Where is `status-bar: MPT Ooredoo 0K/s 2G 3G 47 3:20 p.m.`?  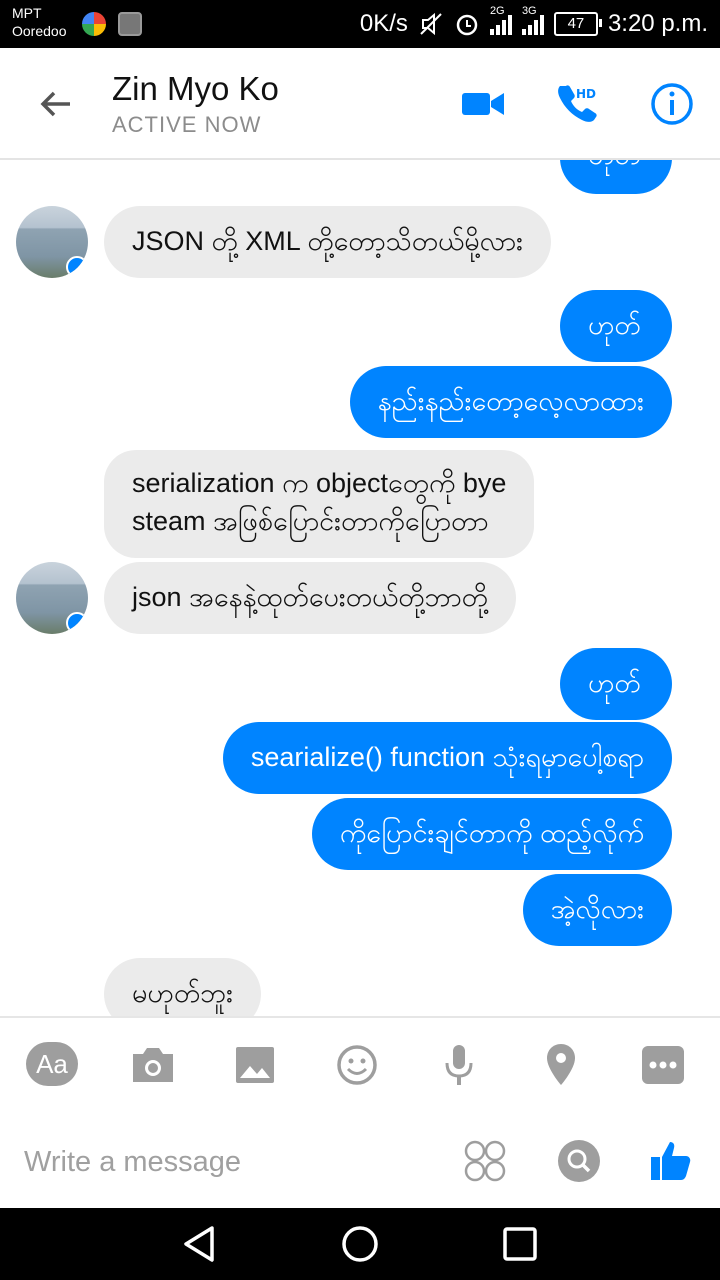 status-bar: MPT Ooredoo 0K/s 2G 3G 47 3:20 p.m. is located at coordinates (360, 24).